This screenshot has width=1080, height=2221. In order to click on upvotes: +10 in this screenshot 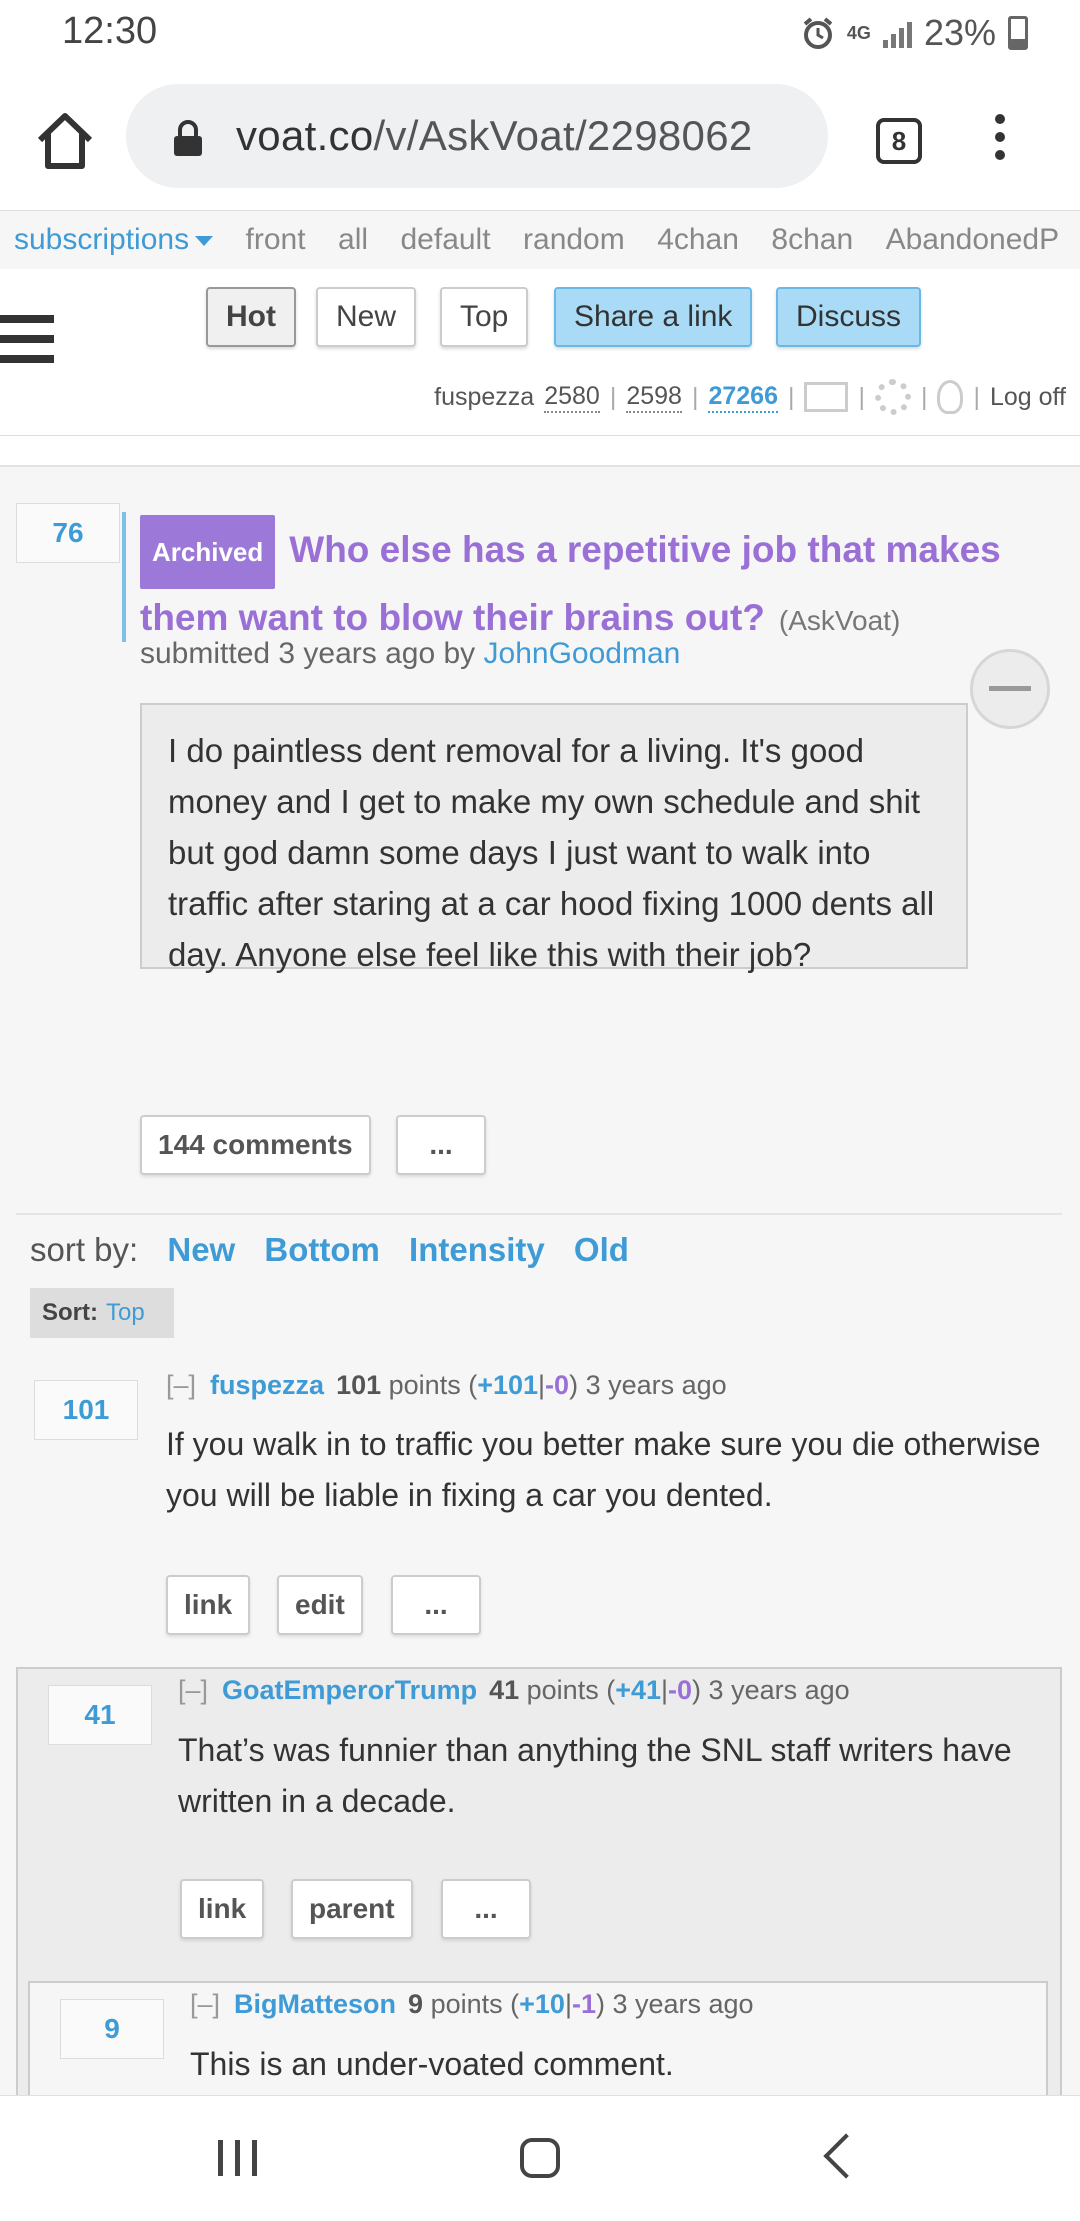, I will do `click(542, 2004)`.